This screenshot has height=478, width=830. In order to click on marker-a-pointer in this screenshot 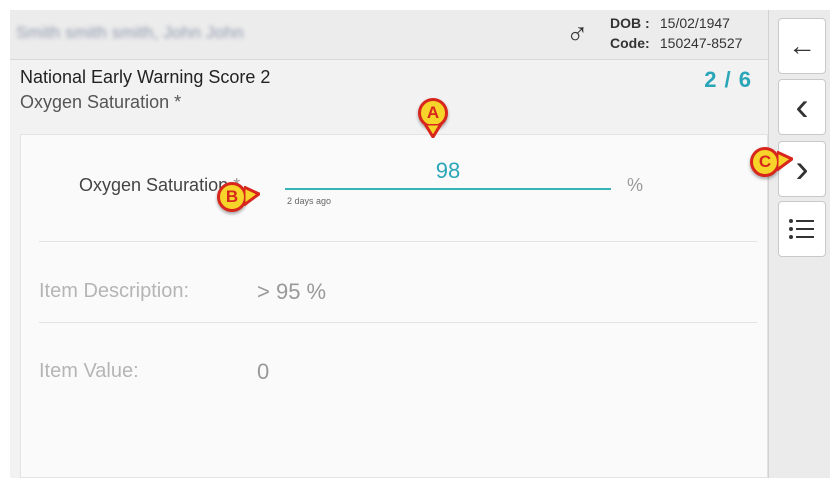, I will do `click(433, 131)`.